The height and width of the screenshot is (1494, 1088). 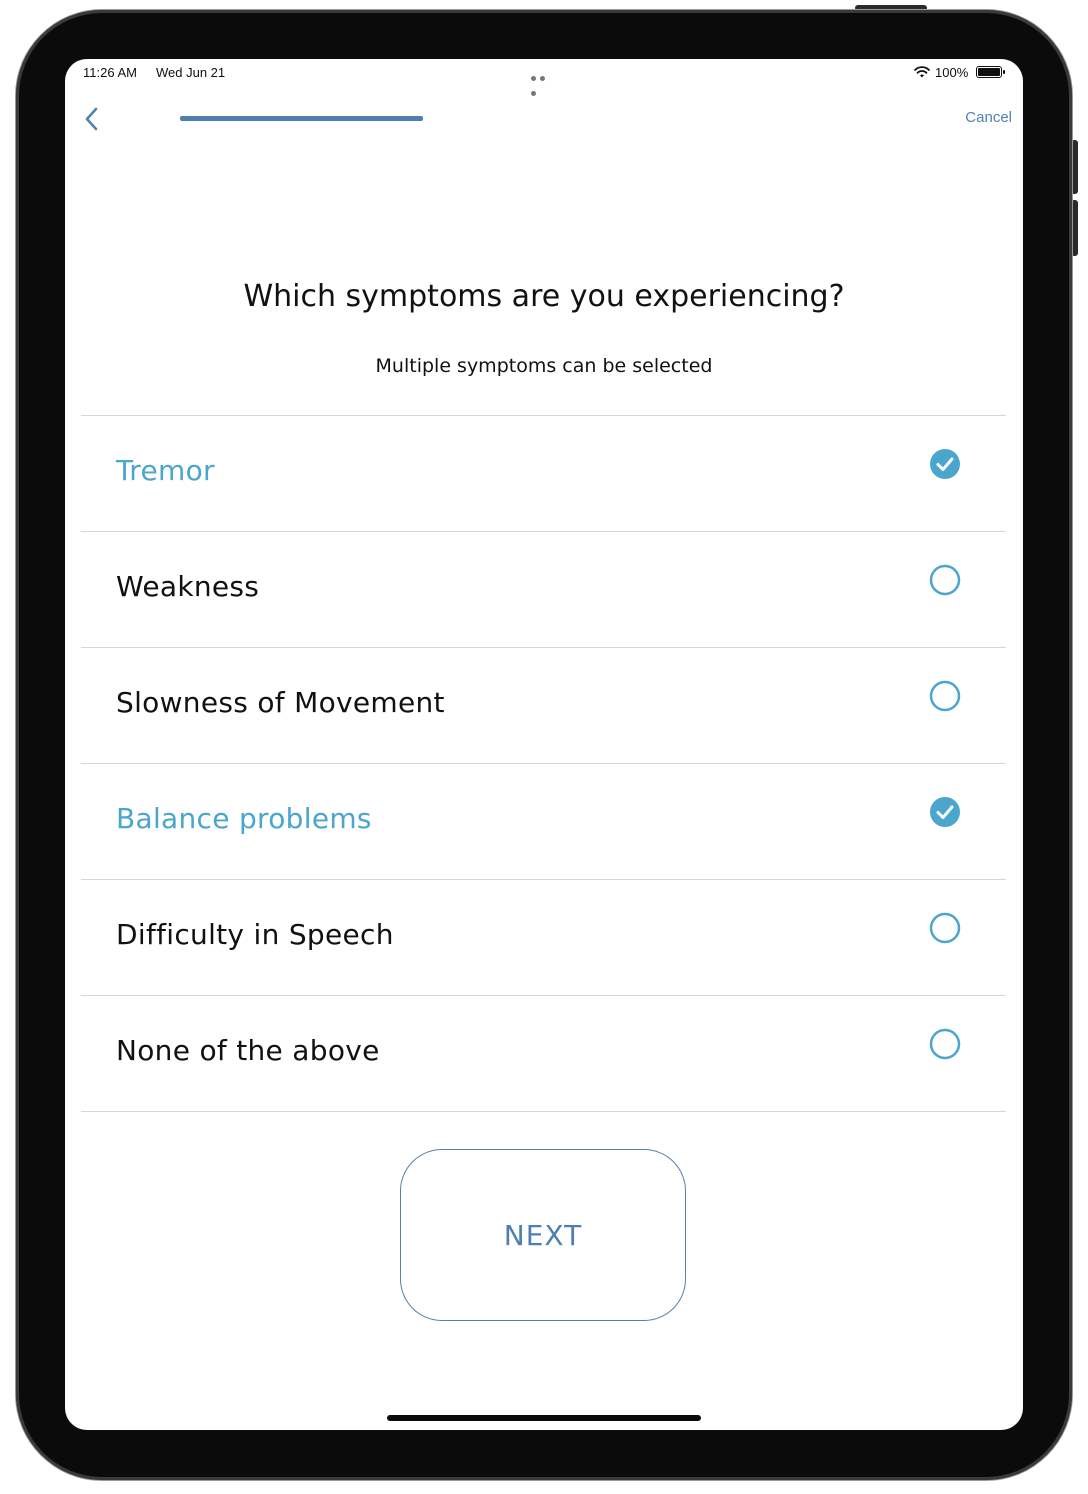 I want to click on option-label: Difficulty in Speech, so click(x=255, y=934).